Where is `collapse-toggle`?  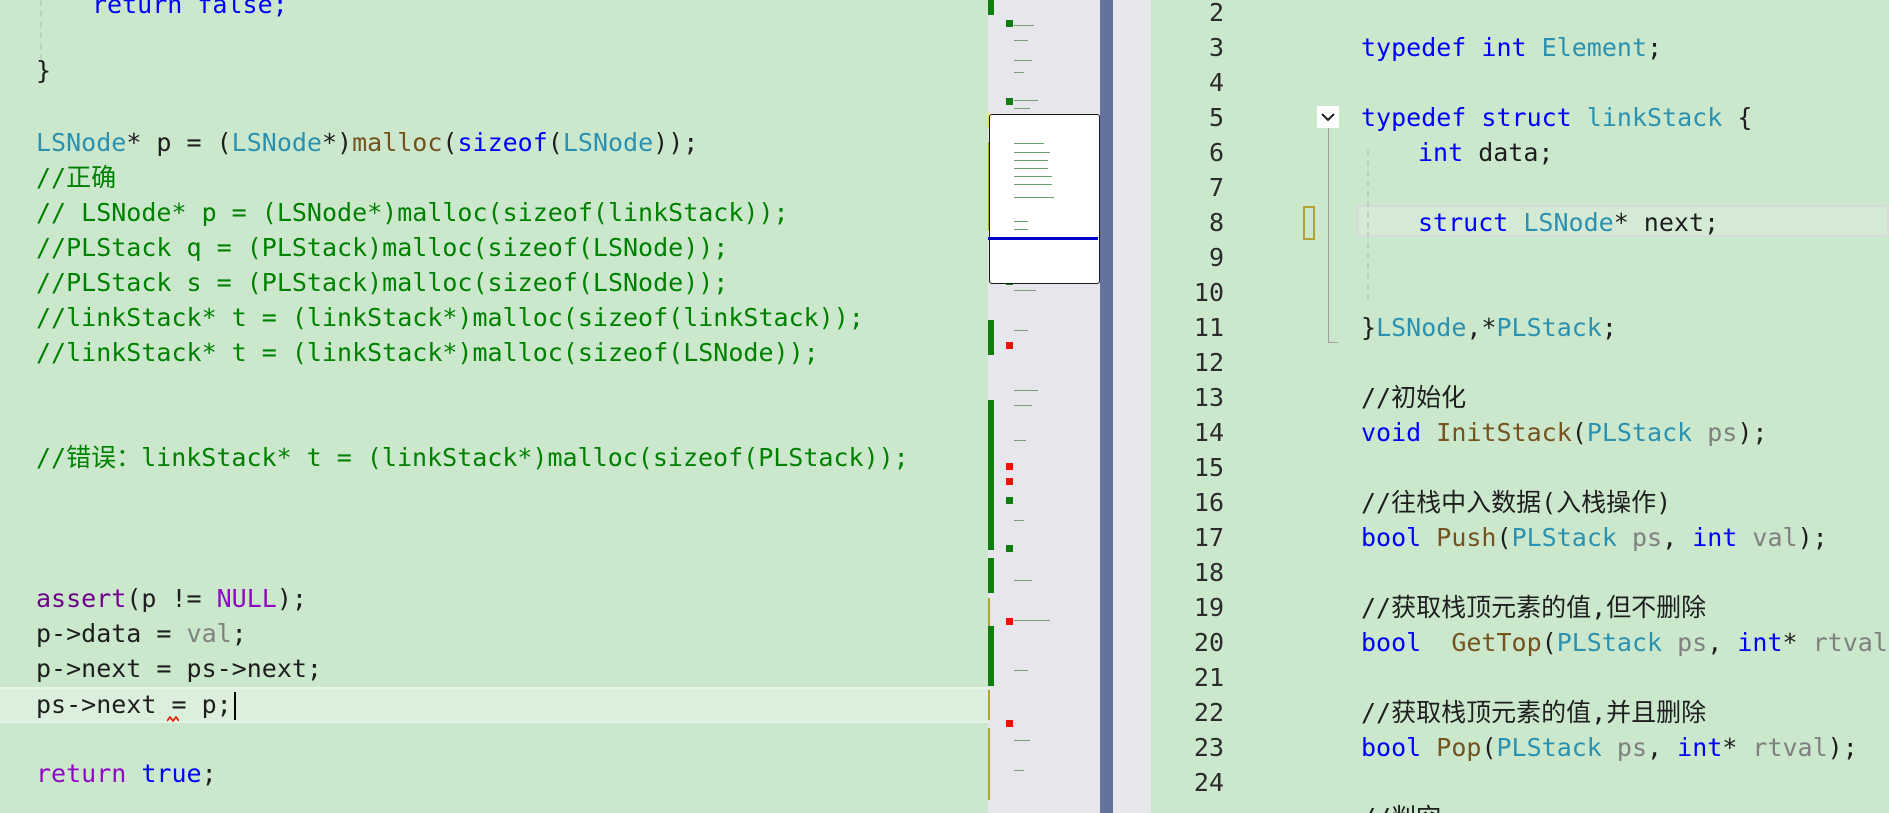 collapse-toggle is located at coordinates (1328, 117).